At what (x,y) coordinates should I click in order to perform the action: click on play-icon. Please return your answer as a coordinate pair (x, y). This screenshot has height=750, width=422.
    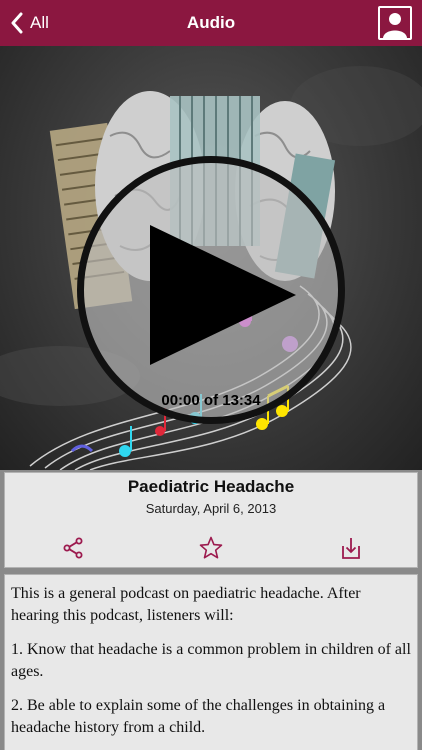
    Looking at the image, I should click on (223, 295).